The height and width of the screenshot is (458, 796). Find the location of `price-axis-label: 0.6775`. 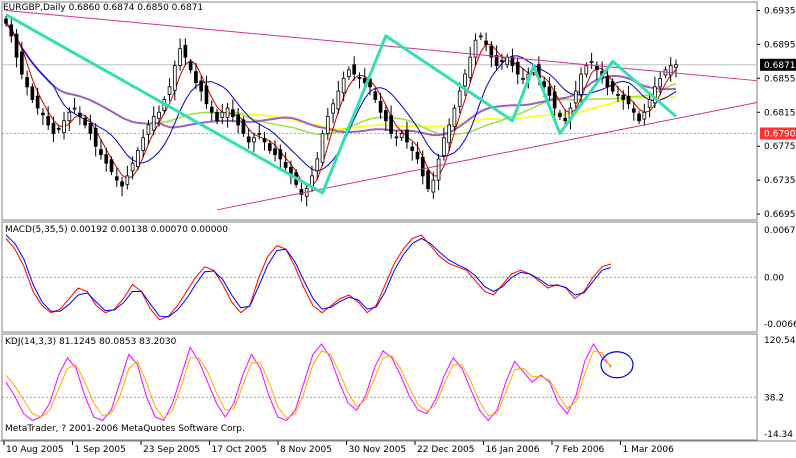

price-axis-label: 0.6775 is located at coordinates (780, 147).